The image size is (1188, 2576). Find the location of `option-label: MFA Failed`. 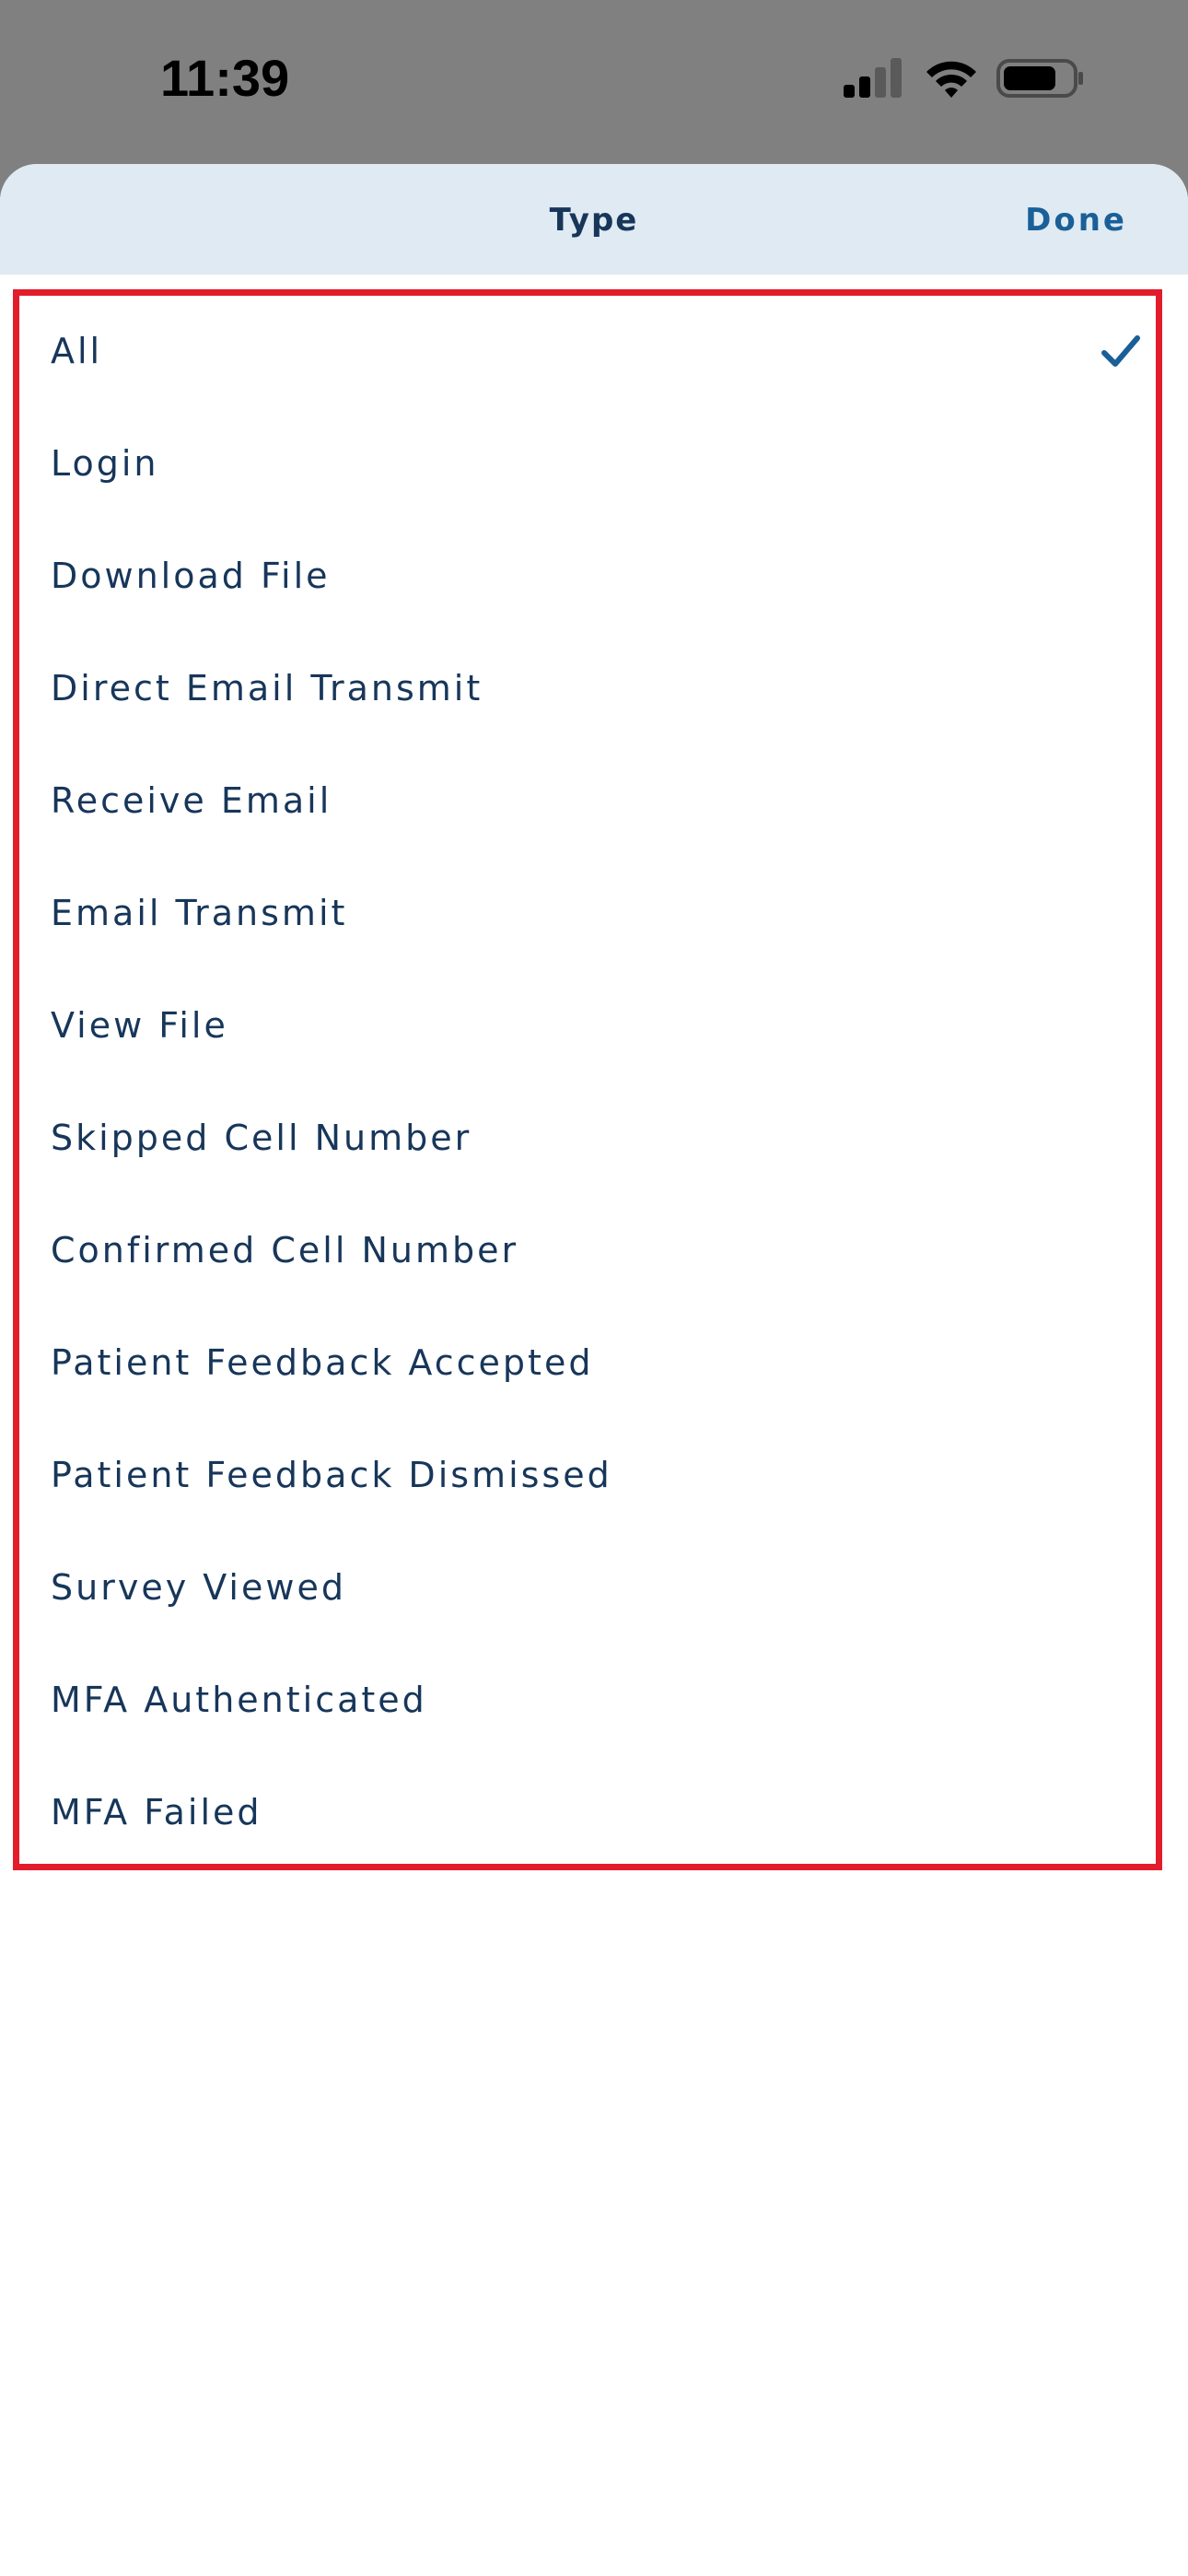

option-label: MFA Failed is located at coordinates (156, 1812).